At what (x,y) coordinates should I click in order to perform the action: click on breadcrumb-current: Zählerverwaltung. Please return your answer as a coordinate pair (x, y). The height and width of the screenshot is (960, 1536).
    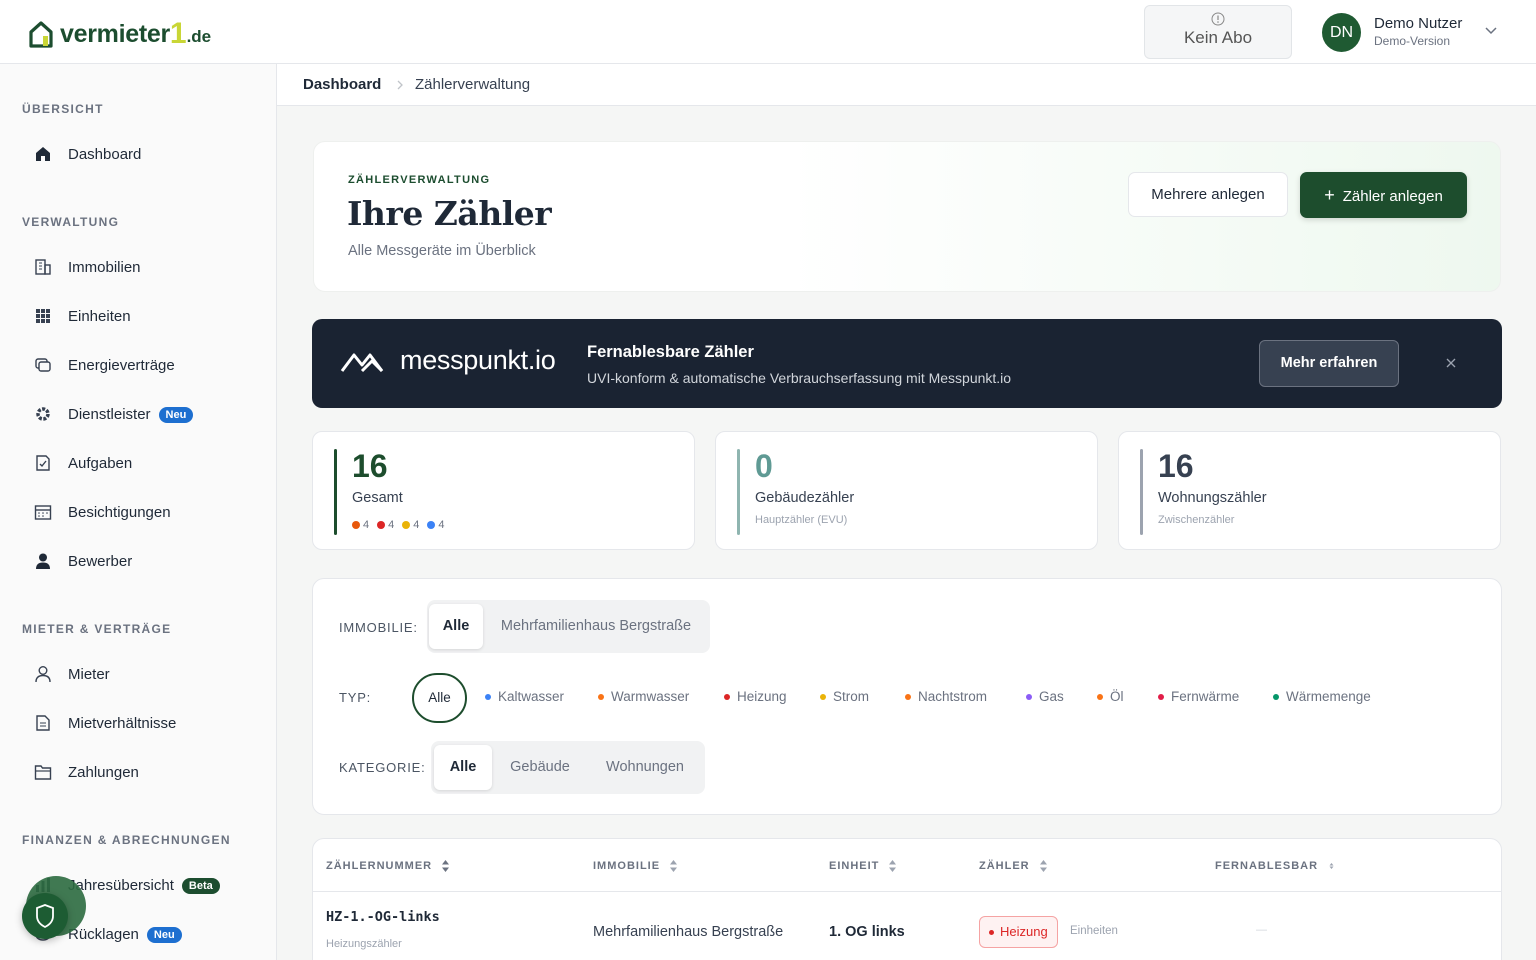
    Looking at the image, I should click on (473, 84).